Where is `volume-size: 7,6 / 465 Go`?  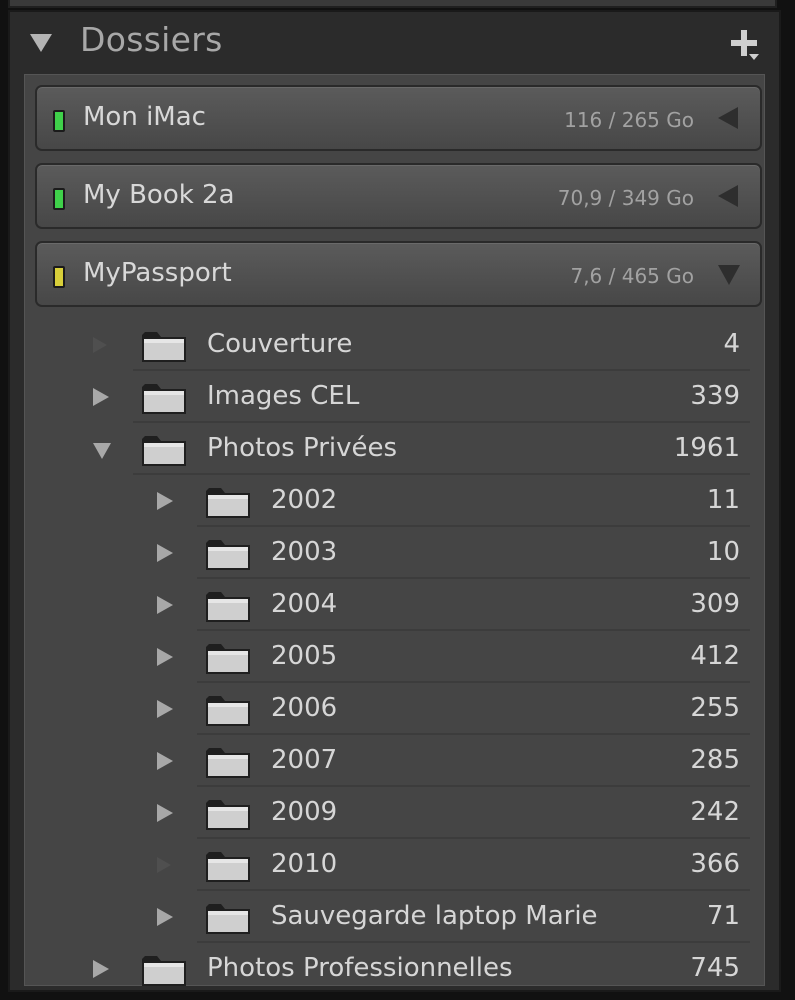
volume-size: 7,6 / 465 Go is located at coordinates (632, 276).